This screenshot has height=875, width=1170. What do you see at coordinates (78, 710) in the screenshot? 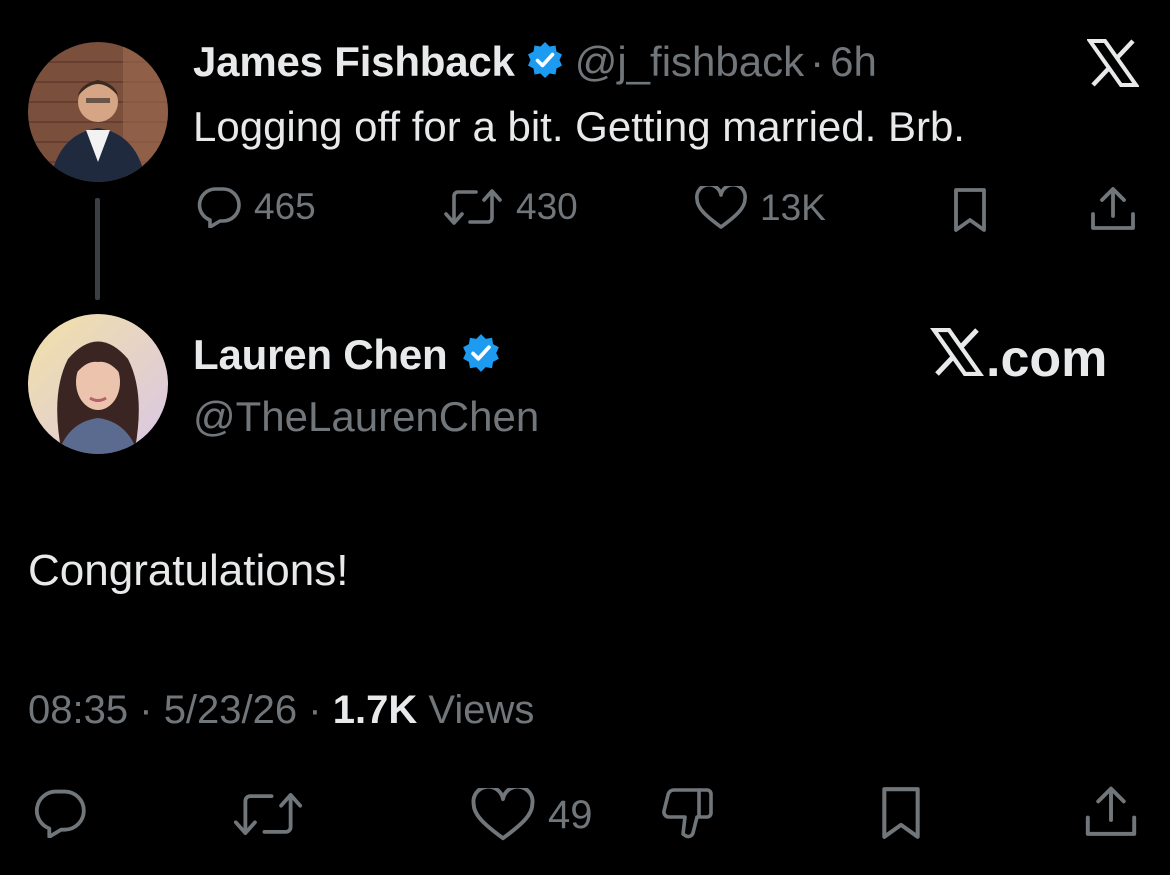
I see `post-time-of-day: 08:35` at bounding box center [78, 710].